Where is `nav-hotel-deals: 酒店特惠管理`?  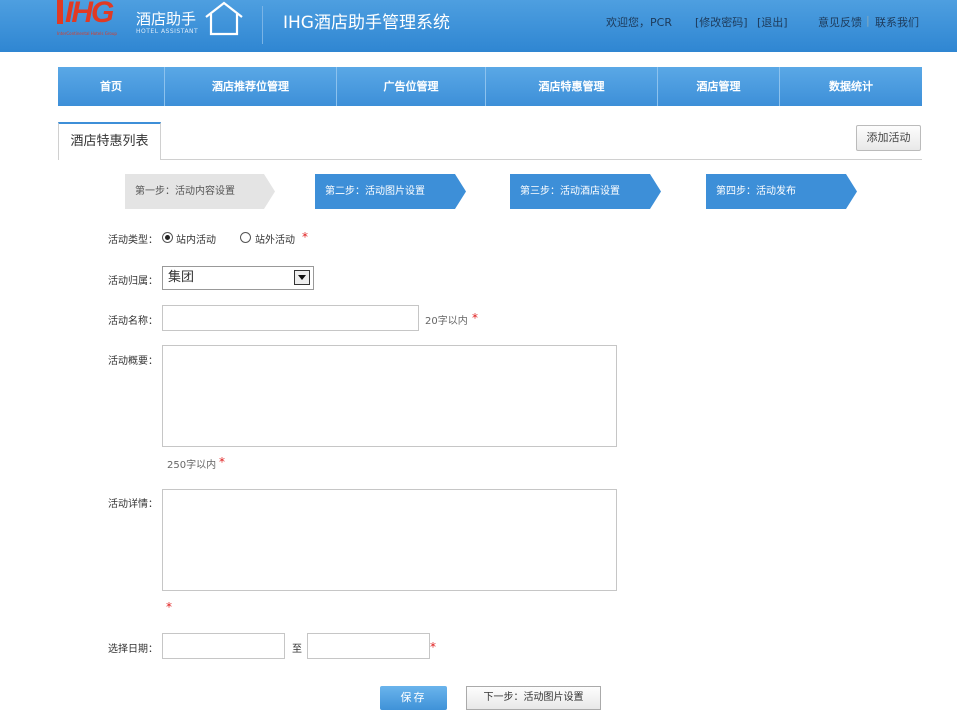
nav-hotel-deals: 酒店特惠管理 is located at coordinates (572, 86).